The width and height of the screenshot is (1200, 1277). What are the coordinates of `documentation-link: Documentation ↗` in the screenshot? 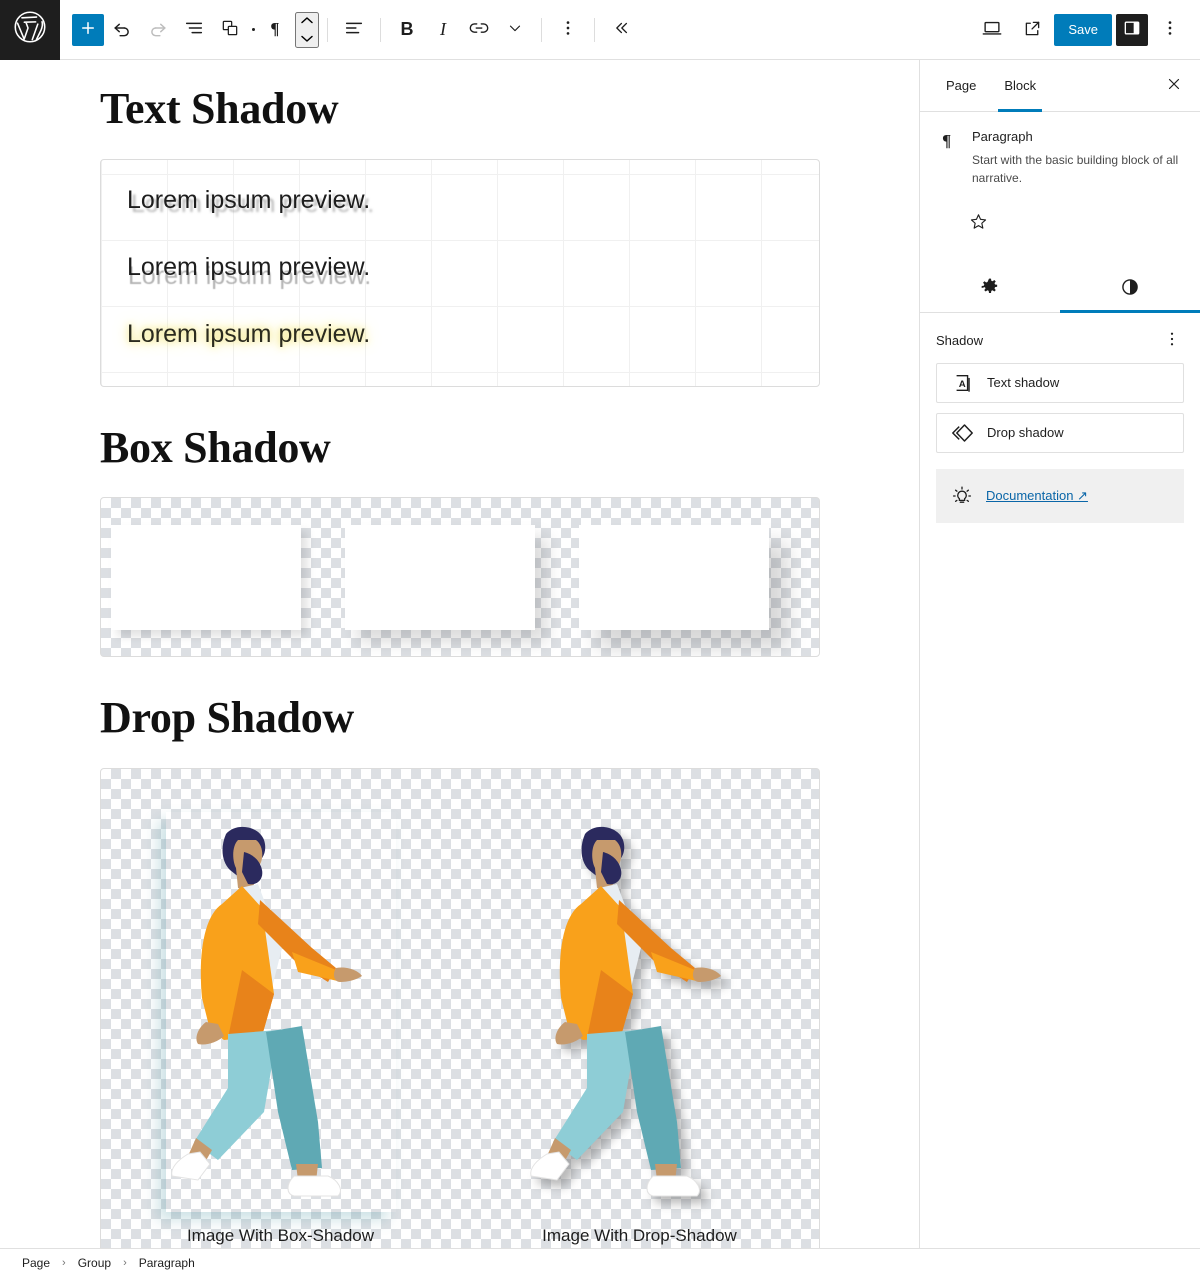 It's located at (1037, 496).